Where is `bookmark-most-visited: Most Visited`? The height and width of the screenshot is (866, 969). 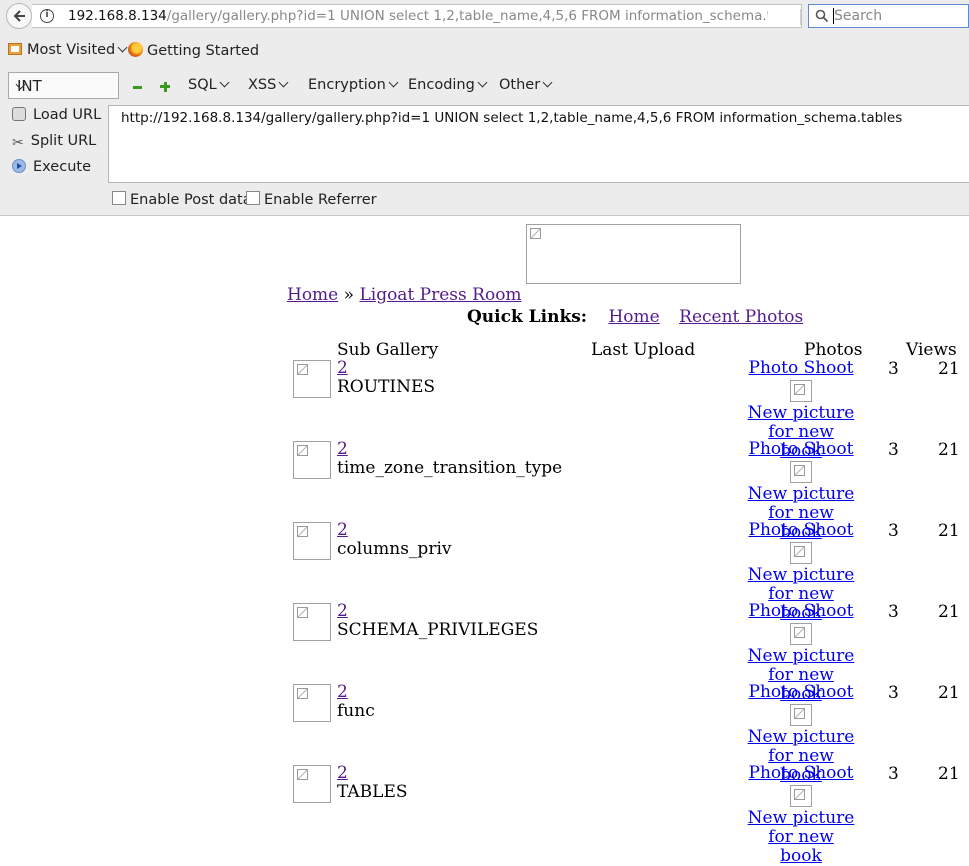
bookmark-most-visited: Most Visited is located at coordinates (68, 50).